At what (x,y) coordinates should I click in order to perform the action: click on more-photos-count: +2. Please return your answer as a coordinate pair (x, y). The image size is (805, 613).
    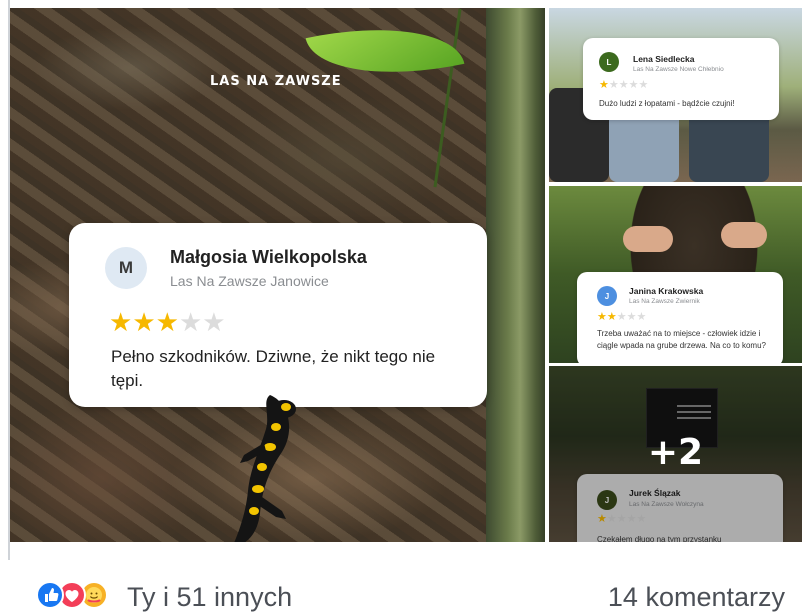
    Looking at the image, I should click on (675, 452).